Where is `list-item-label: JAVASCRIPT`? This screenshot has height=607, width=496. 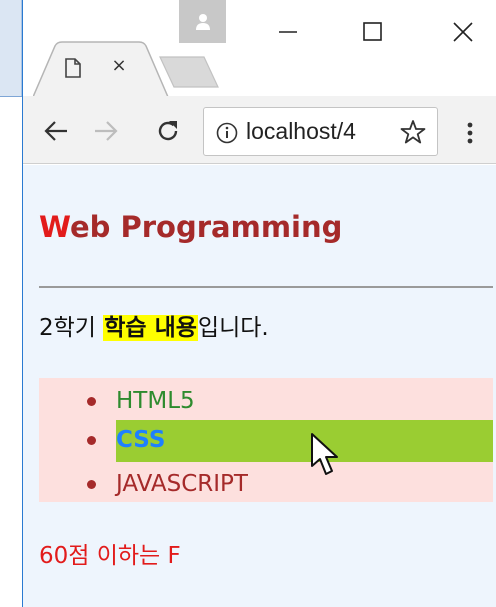 list-item-label: JAVASCRIPT is located at coordinates (182, 484).